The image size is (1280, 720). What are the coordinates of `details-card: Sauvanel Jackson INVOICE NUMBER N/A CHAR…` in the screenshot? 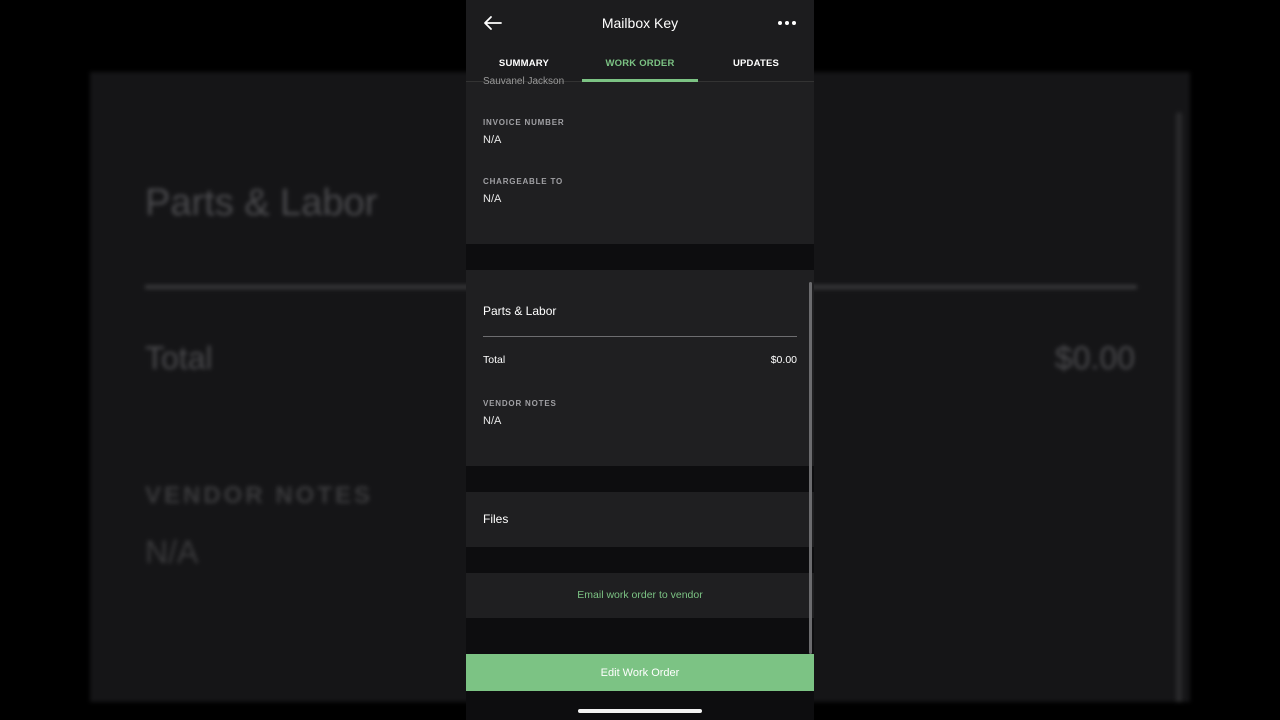 It's located at (640, 160).